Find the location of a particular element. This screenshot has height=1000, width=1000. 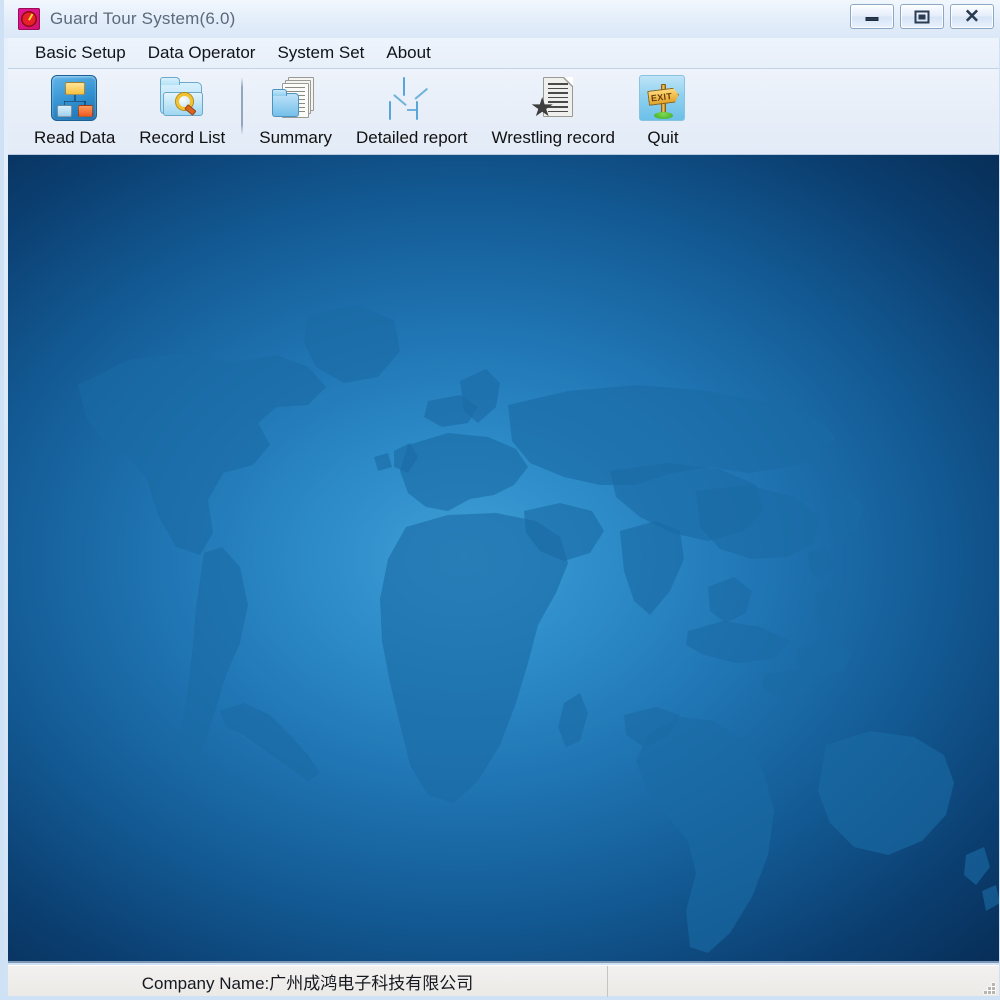

toolbar-button-wrestling-record: Wrestling record is located at coordinates (553, 111).